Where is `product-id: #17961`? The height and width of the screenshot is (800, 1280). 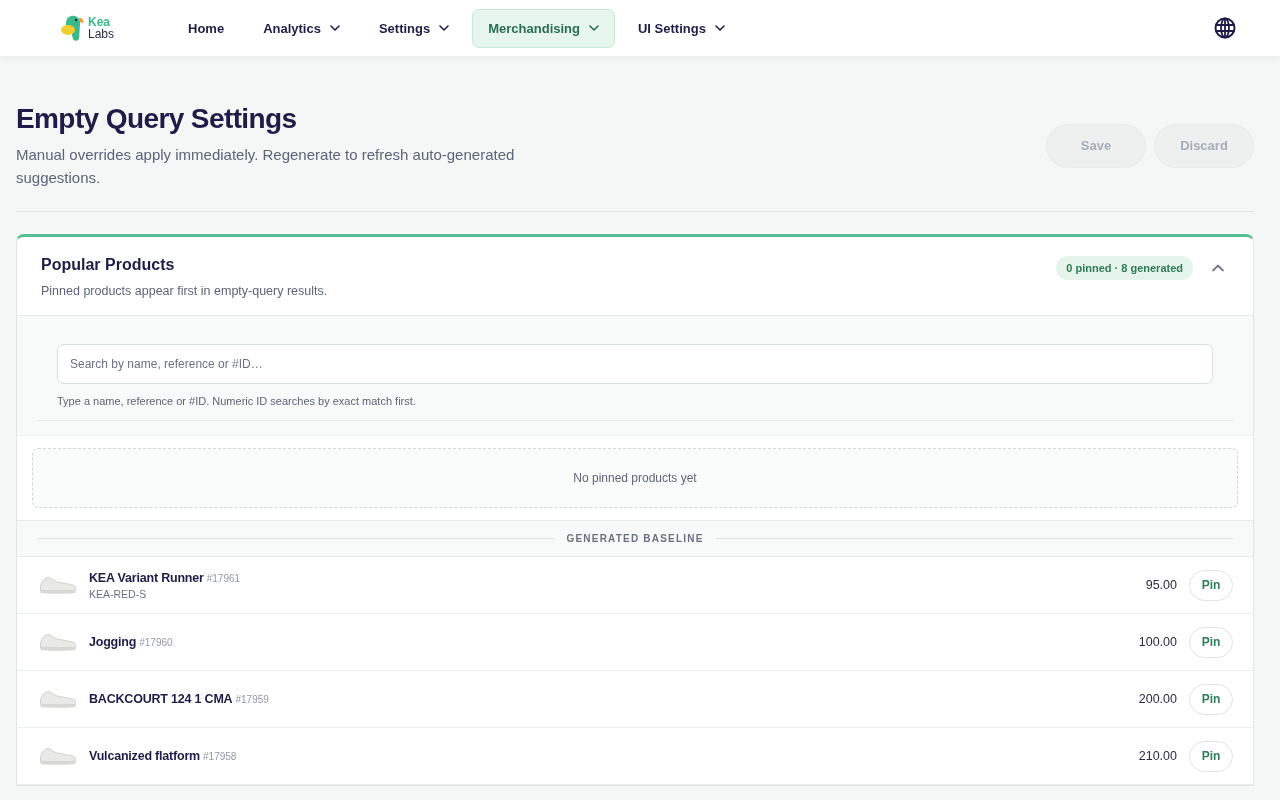 product-id: #17961 is located at coordinates (223, 578).